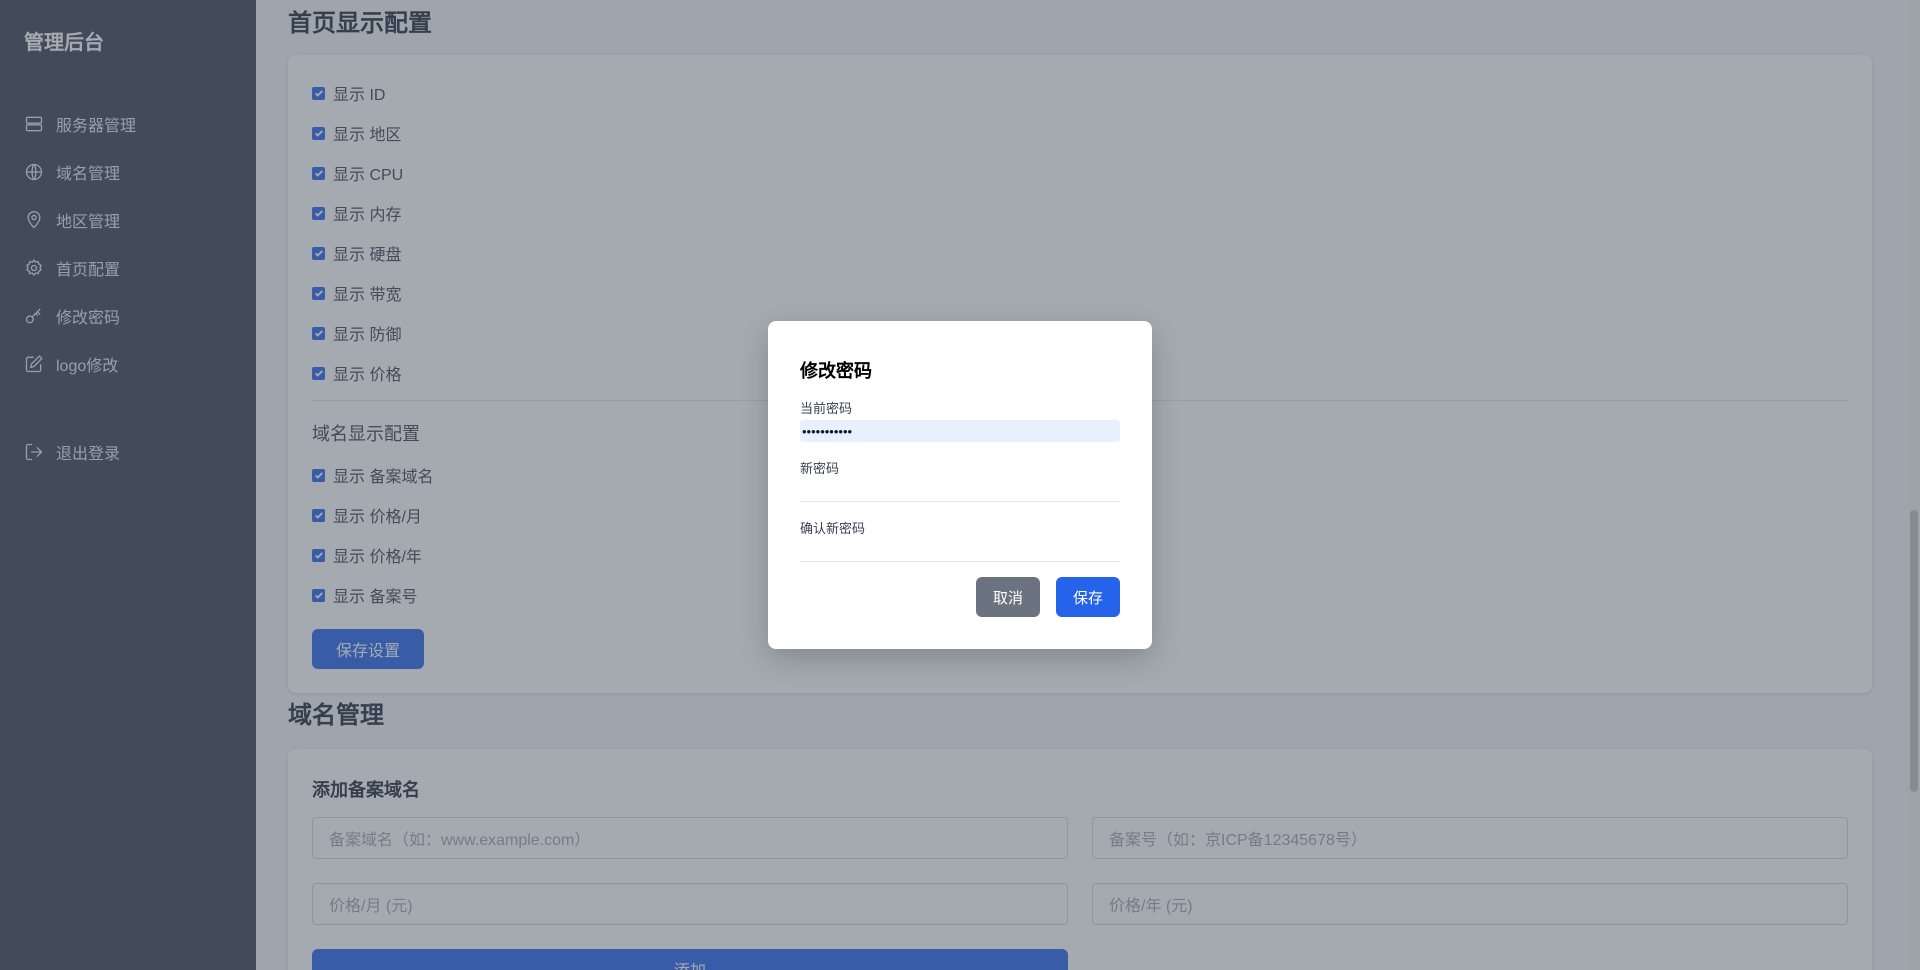 The width and height of the screenshot is (1920, 970). I want to click on modal-title: 修改密码, so click(836, 371).